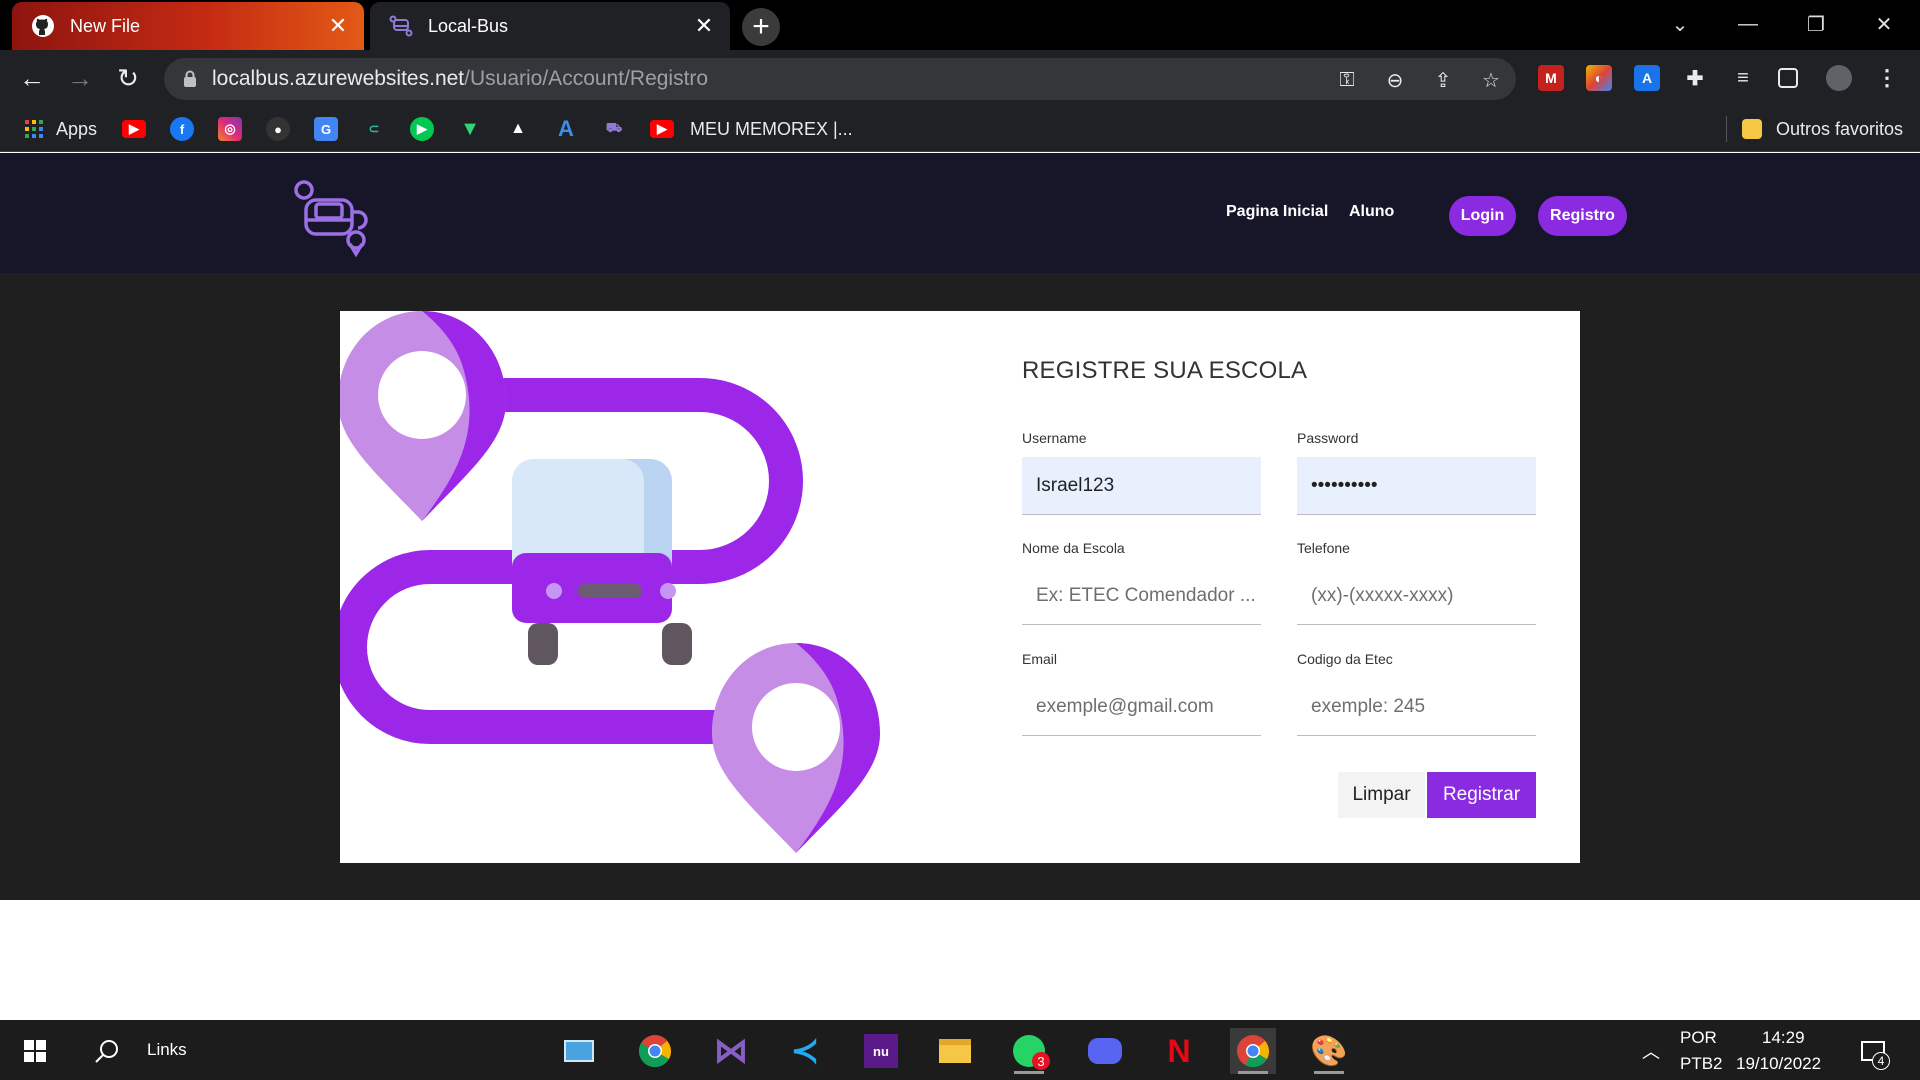 The width and height of the screenshot is (1920, 1080). What do you see at coordinates (34, 129) in the screenshot?
I see `apps-grid-icon` at bounding box center [34, 129].